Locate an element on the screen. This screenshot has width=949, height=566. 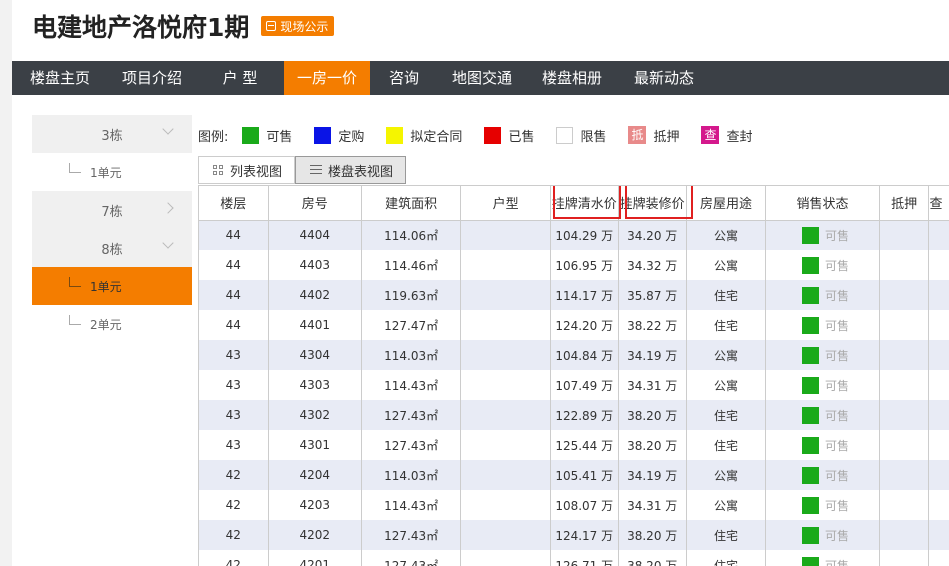
left-margin is located at coordinates (6, 283).